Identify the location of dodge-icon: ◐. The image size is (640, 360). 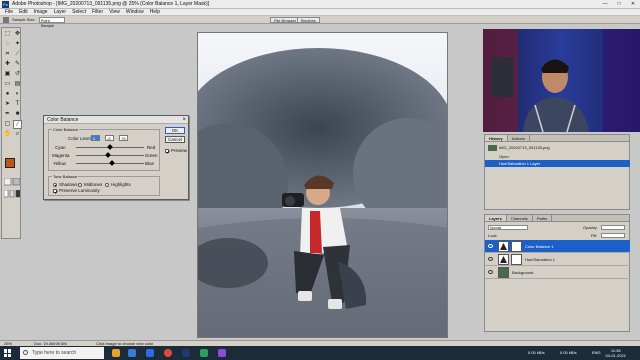
(17, 94).